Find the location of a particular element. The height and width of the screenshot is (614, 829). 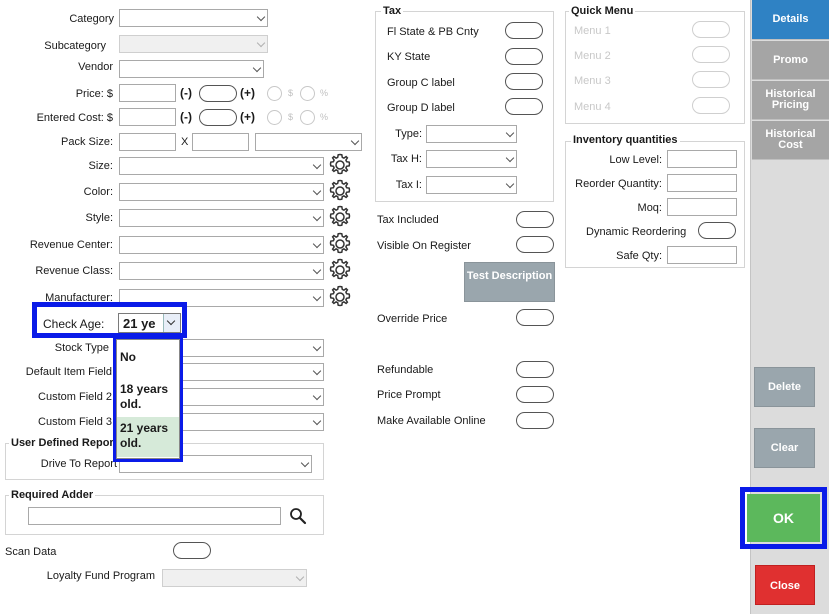

reorder-quantity-input is located at coordinates (702, 183).